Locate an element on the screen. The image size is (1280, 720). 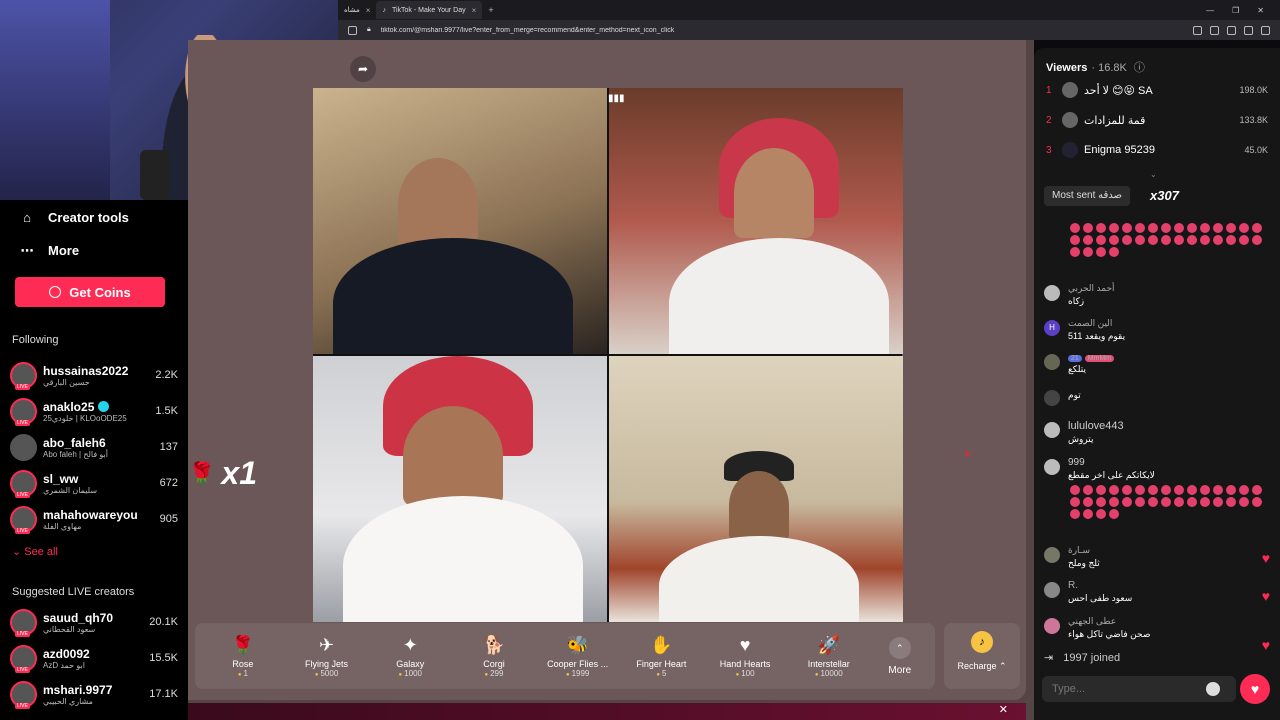
suggested-item: LIVE sauud_qh70 سعود القحطاني 20.1K is located at coordinates (94, 622).